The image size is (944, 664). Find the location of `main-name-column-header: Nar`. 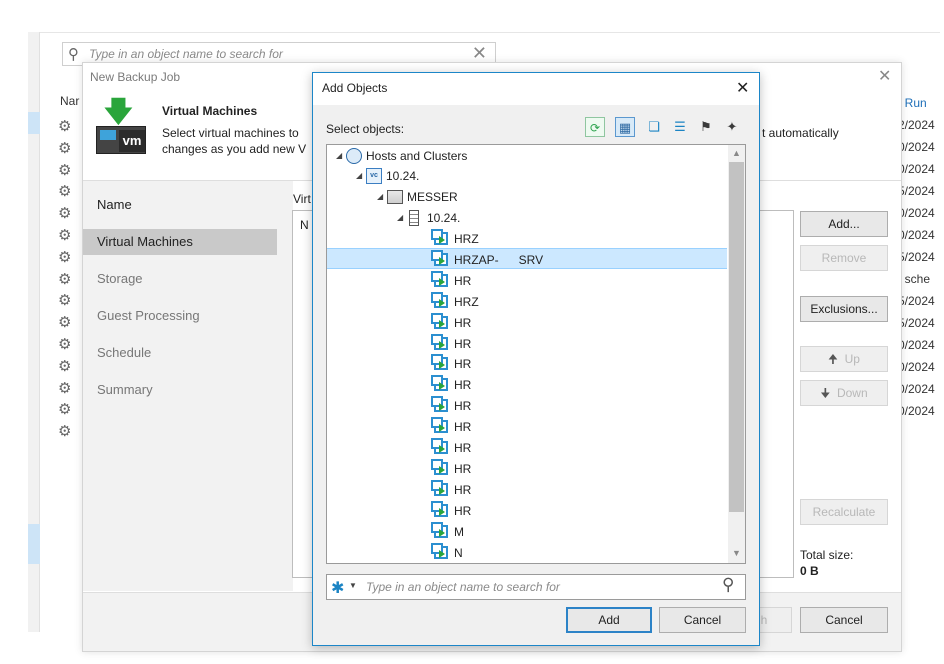

main-name-column-header: Nar is located at coordinates (69, 101).